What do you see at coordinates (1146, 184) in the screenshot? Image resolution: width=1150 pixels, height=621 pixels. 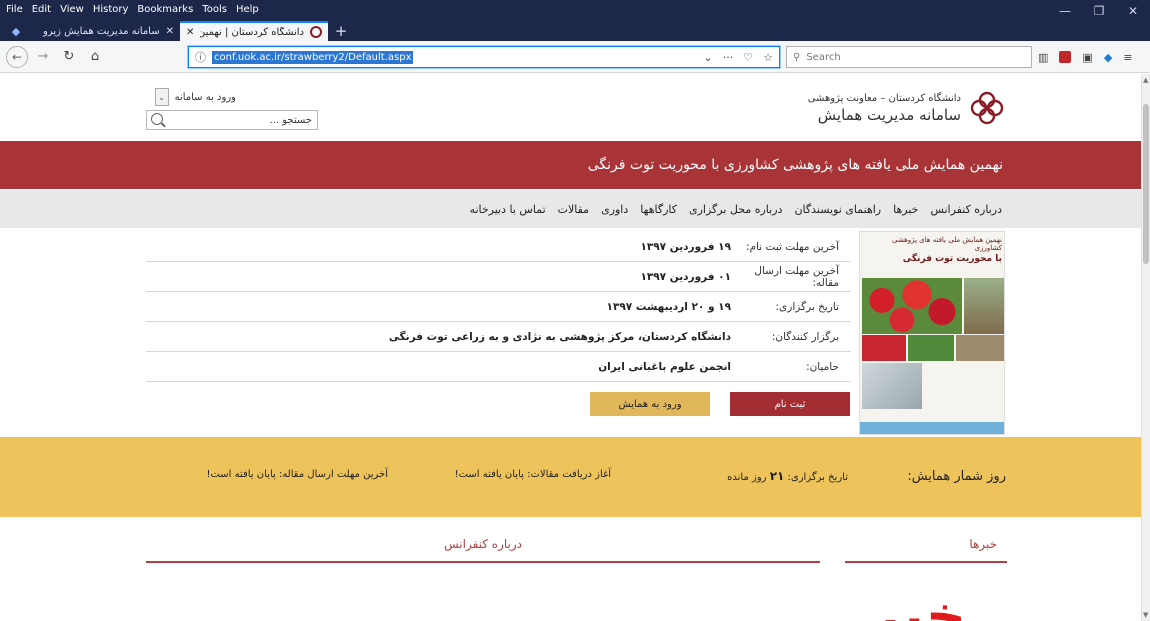 I see `scrollbar-thumb` at bounding box center [1146, 184].